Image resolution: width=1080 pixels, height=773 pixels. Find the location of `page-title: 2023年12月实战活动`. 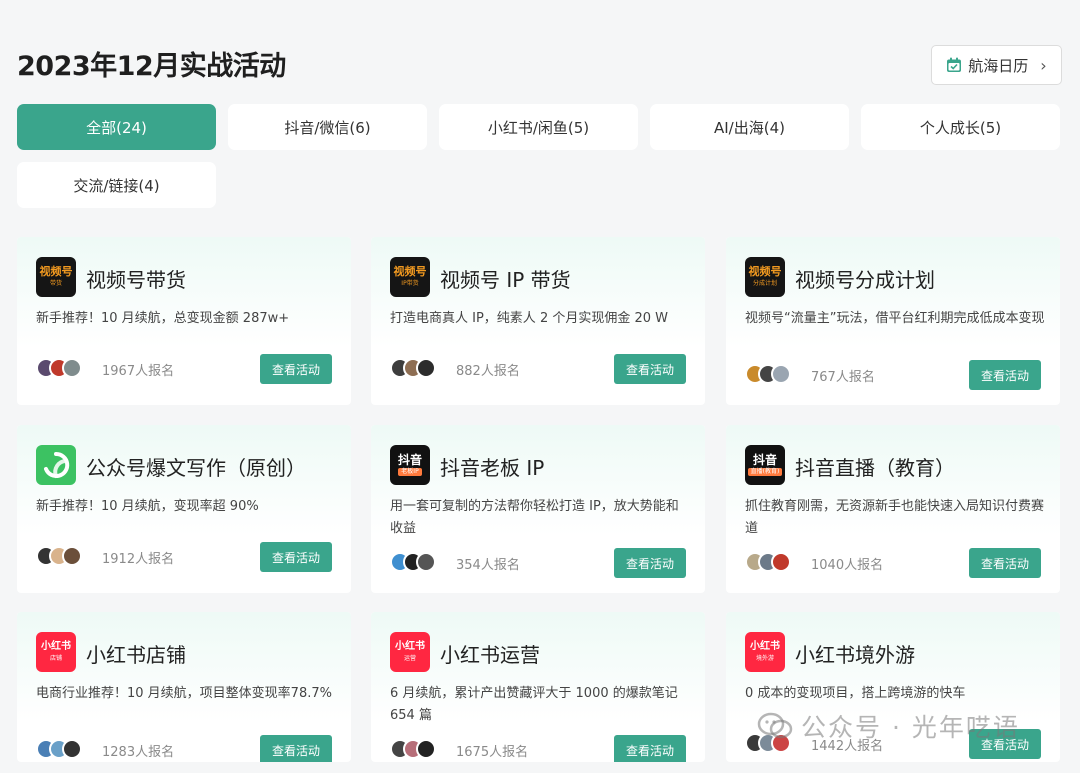

page-title: 2023年12月实战活动 is located at coordinates (151, 66).